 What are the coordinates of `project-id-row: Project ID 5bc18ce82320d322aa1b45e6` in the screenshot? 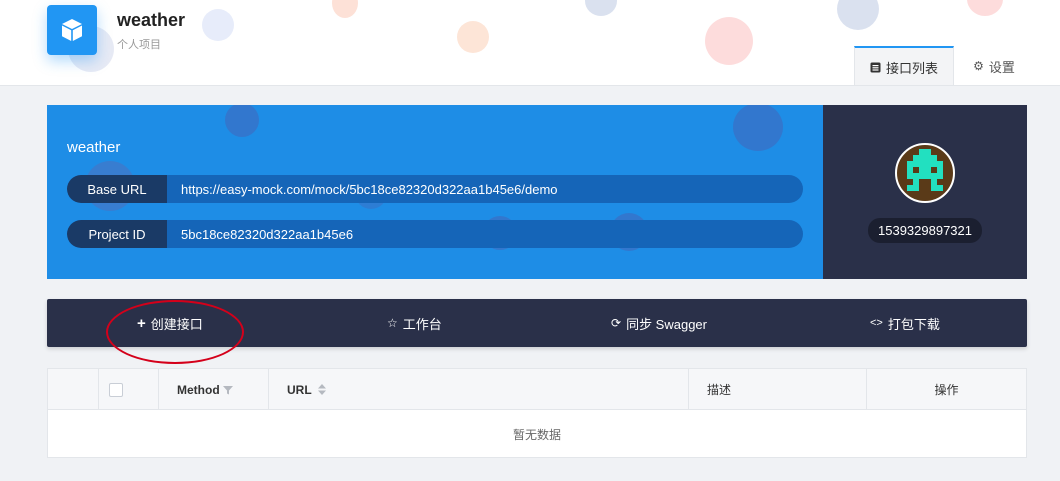 It's located at (435, 234).